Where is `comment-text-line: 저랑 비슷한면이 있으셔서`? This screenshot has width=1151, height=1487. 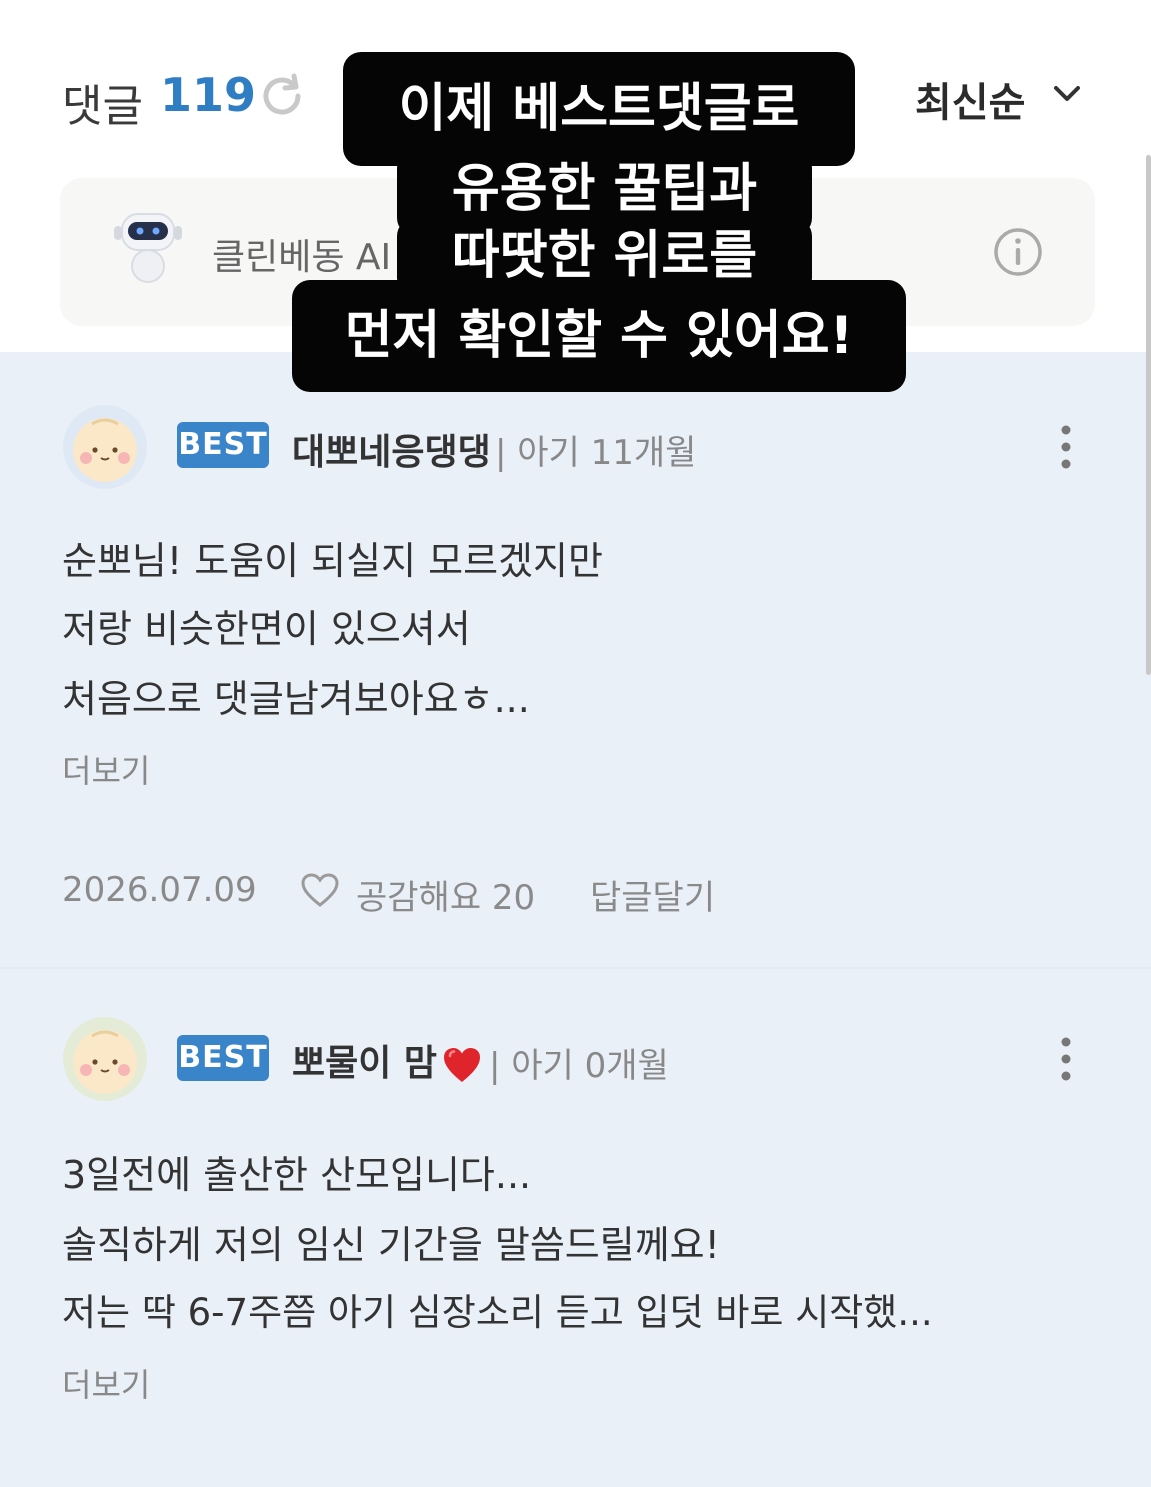
comment-text-line: 저랑 비슷한면이 있으셔서 is located at coordinates (266, 629).